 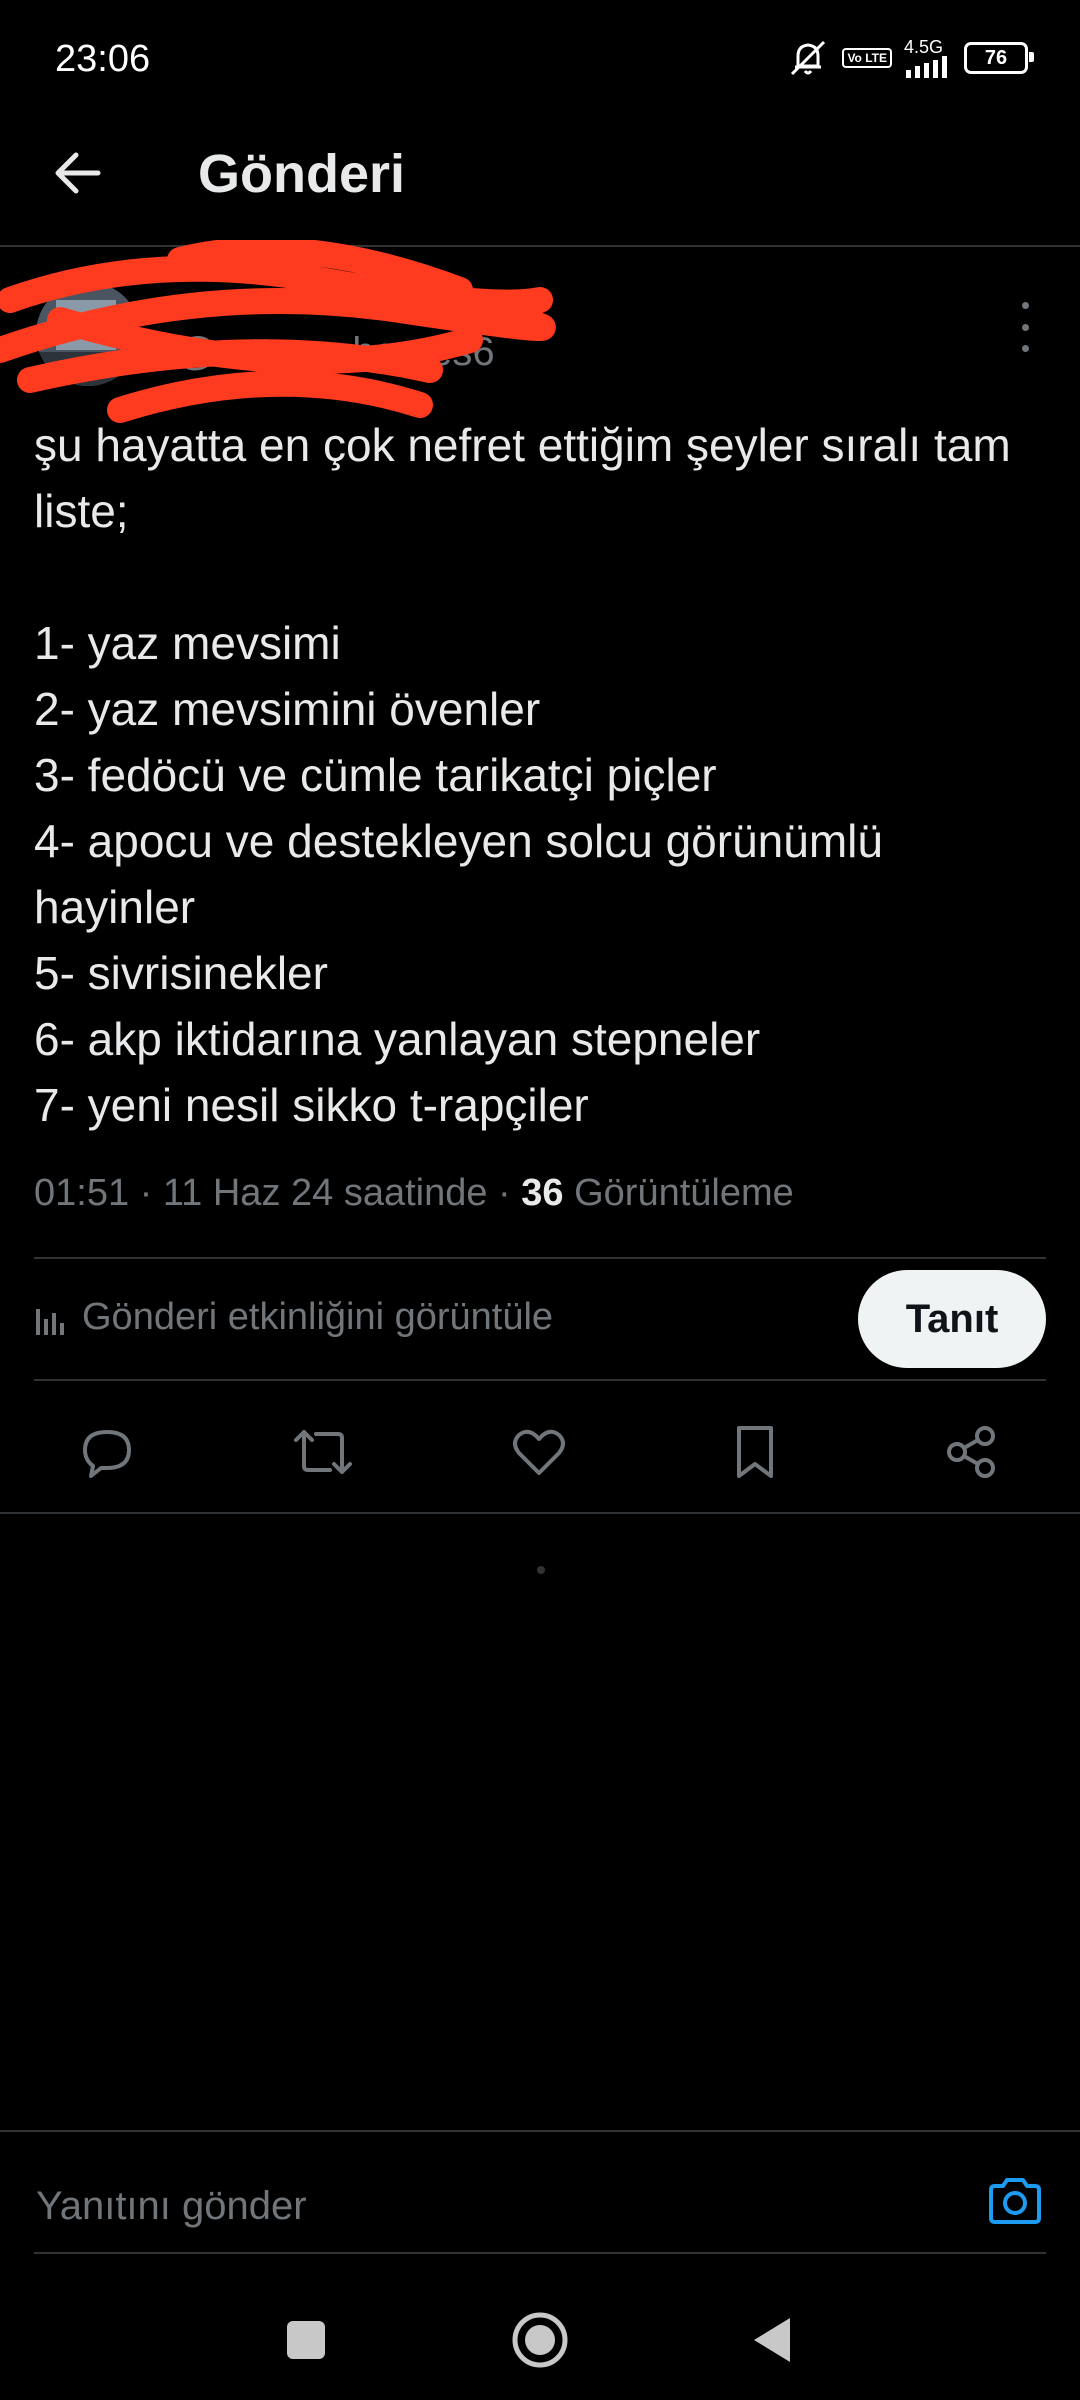 I want to click on camera-button, so click(x=1015, y=2201).